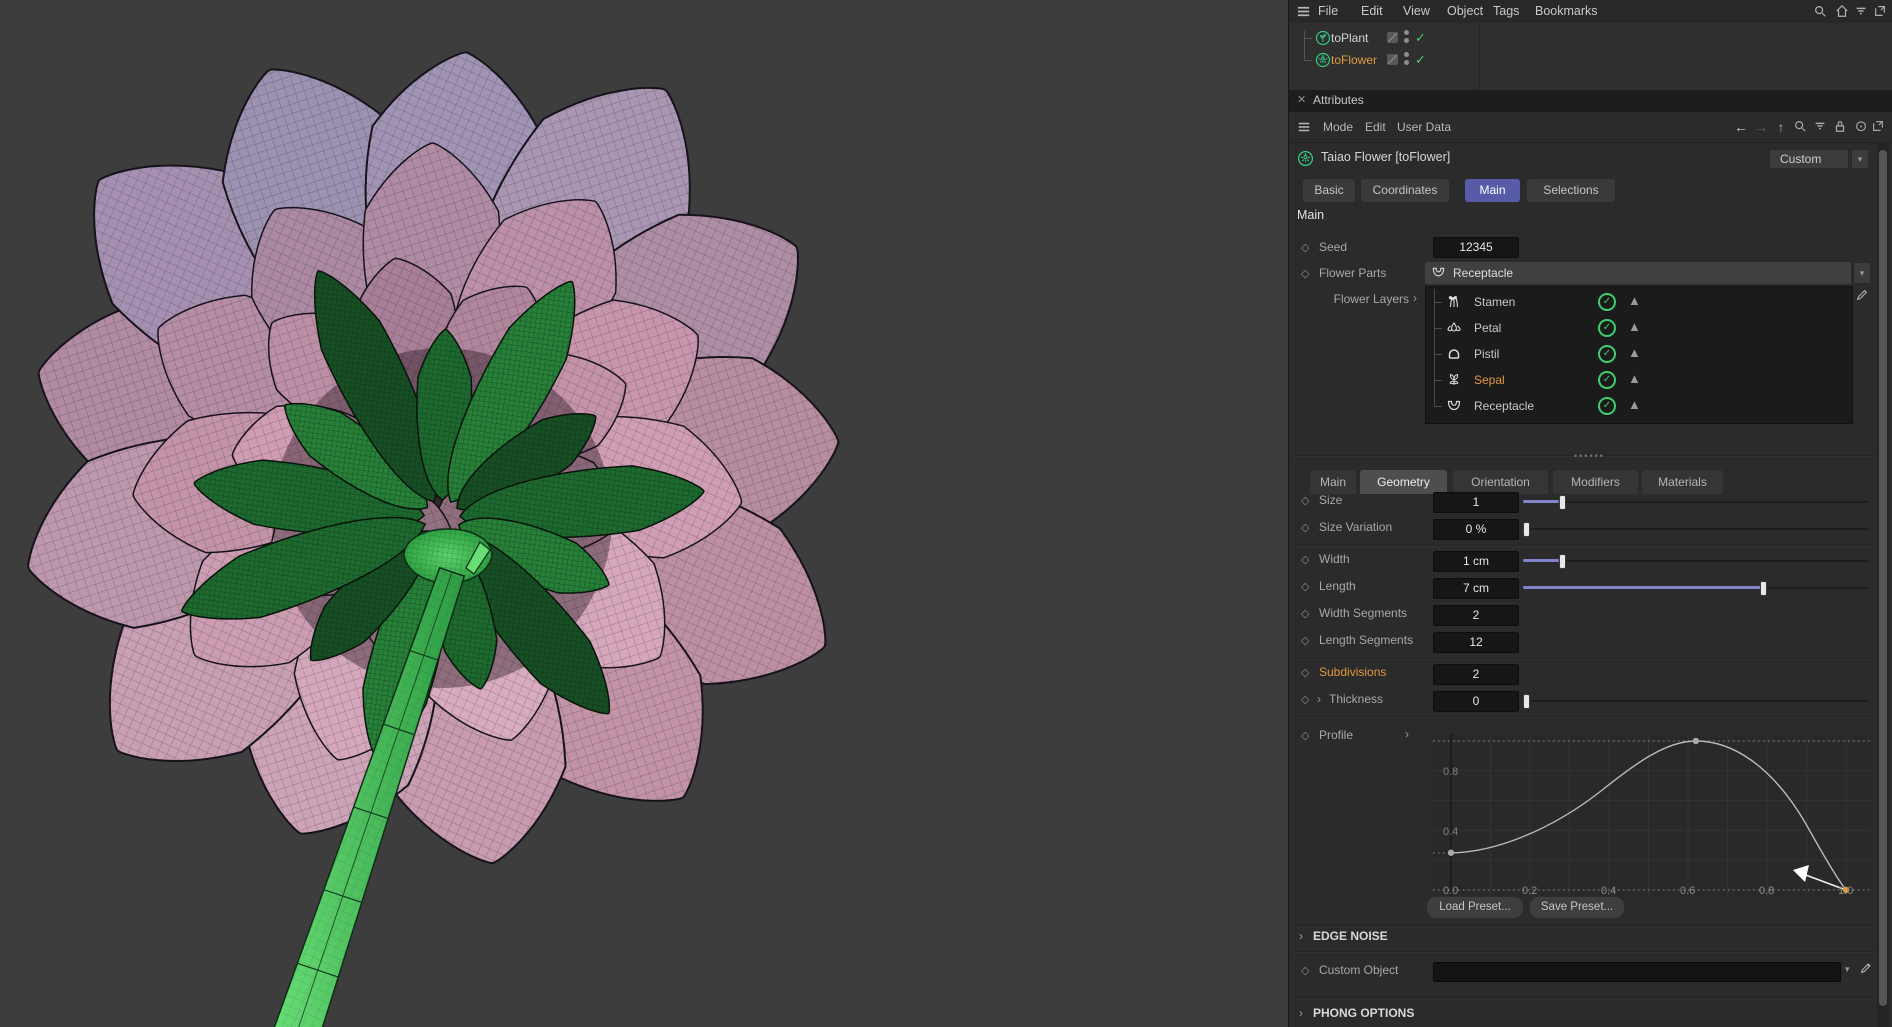  What do you see at coordinates (1486, 354) in the screenshot?
I see `layer-name: Pistil` at bounding box center [1486, 354].